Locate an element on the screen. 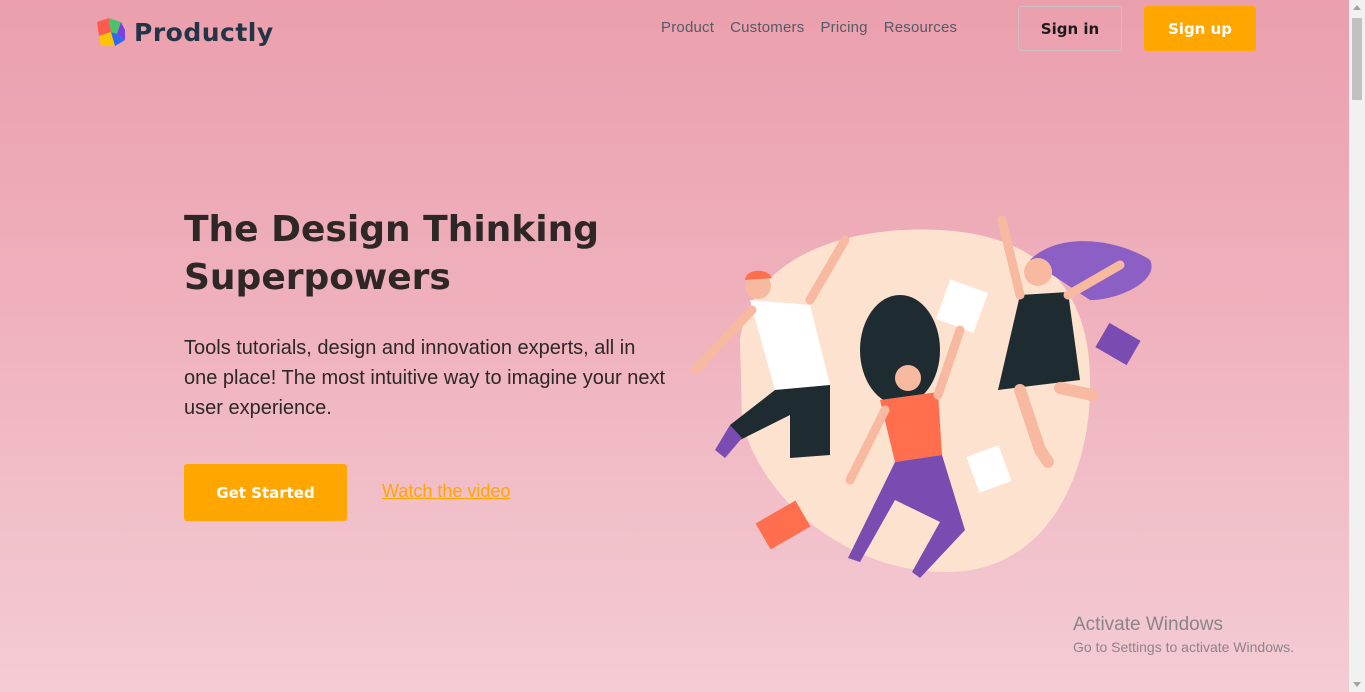  hero-title: The Design Thinking Superpowers is located at coordinates (391, 253).